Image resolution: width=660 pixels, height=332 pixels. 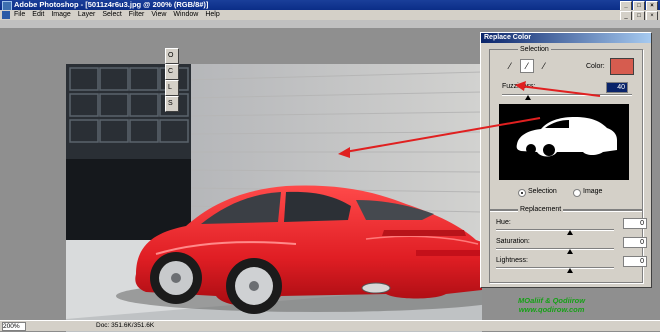 I want to click on save-button: S, so click(x=172, y=104).